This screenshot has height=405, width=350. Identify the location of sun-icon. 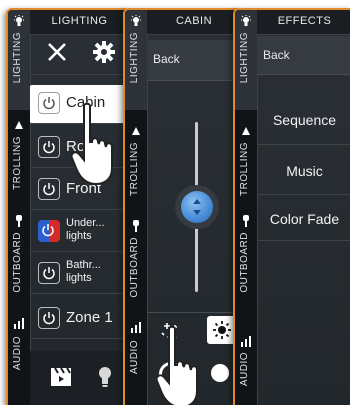
(222, 330).